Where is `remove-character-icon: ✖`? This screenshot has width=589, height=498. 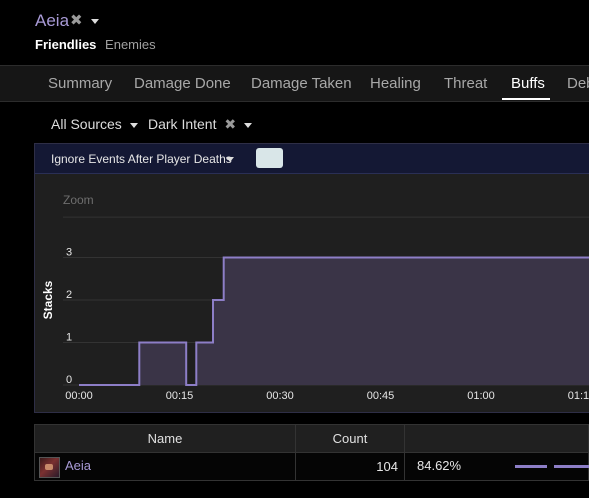
remove-character-icon: ✖ is located at coordinates (76, 20).